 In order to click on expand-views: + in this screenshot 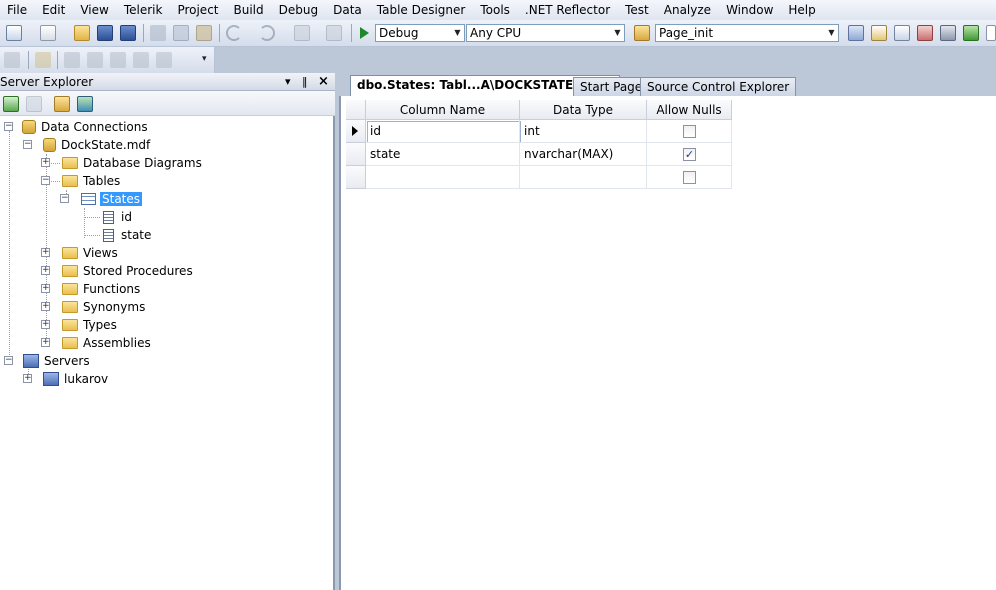, I will do `click(45, 252)`.